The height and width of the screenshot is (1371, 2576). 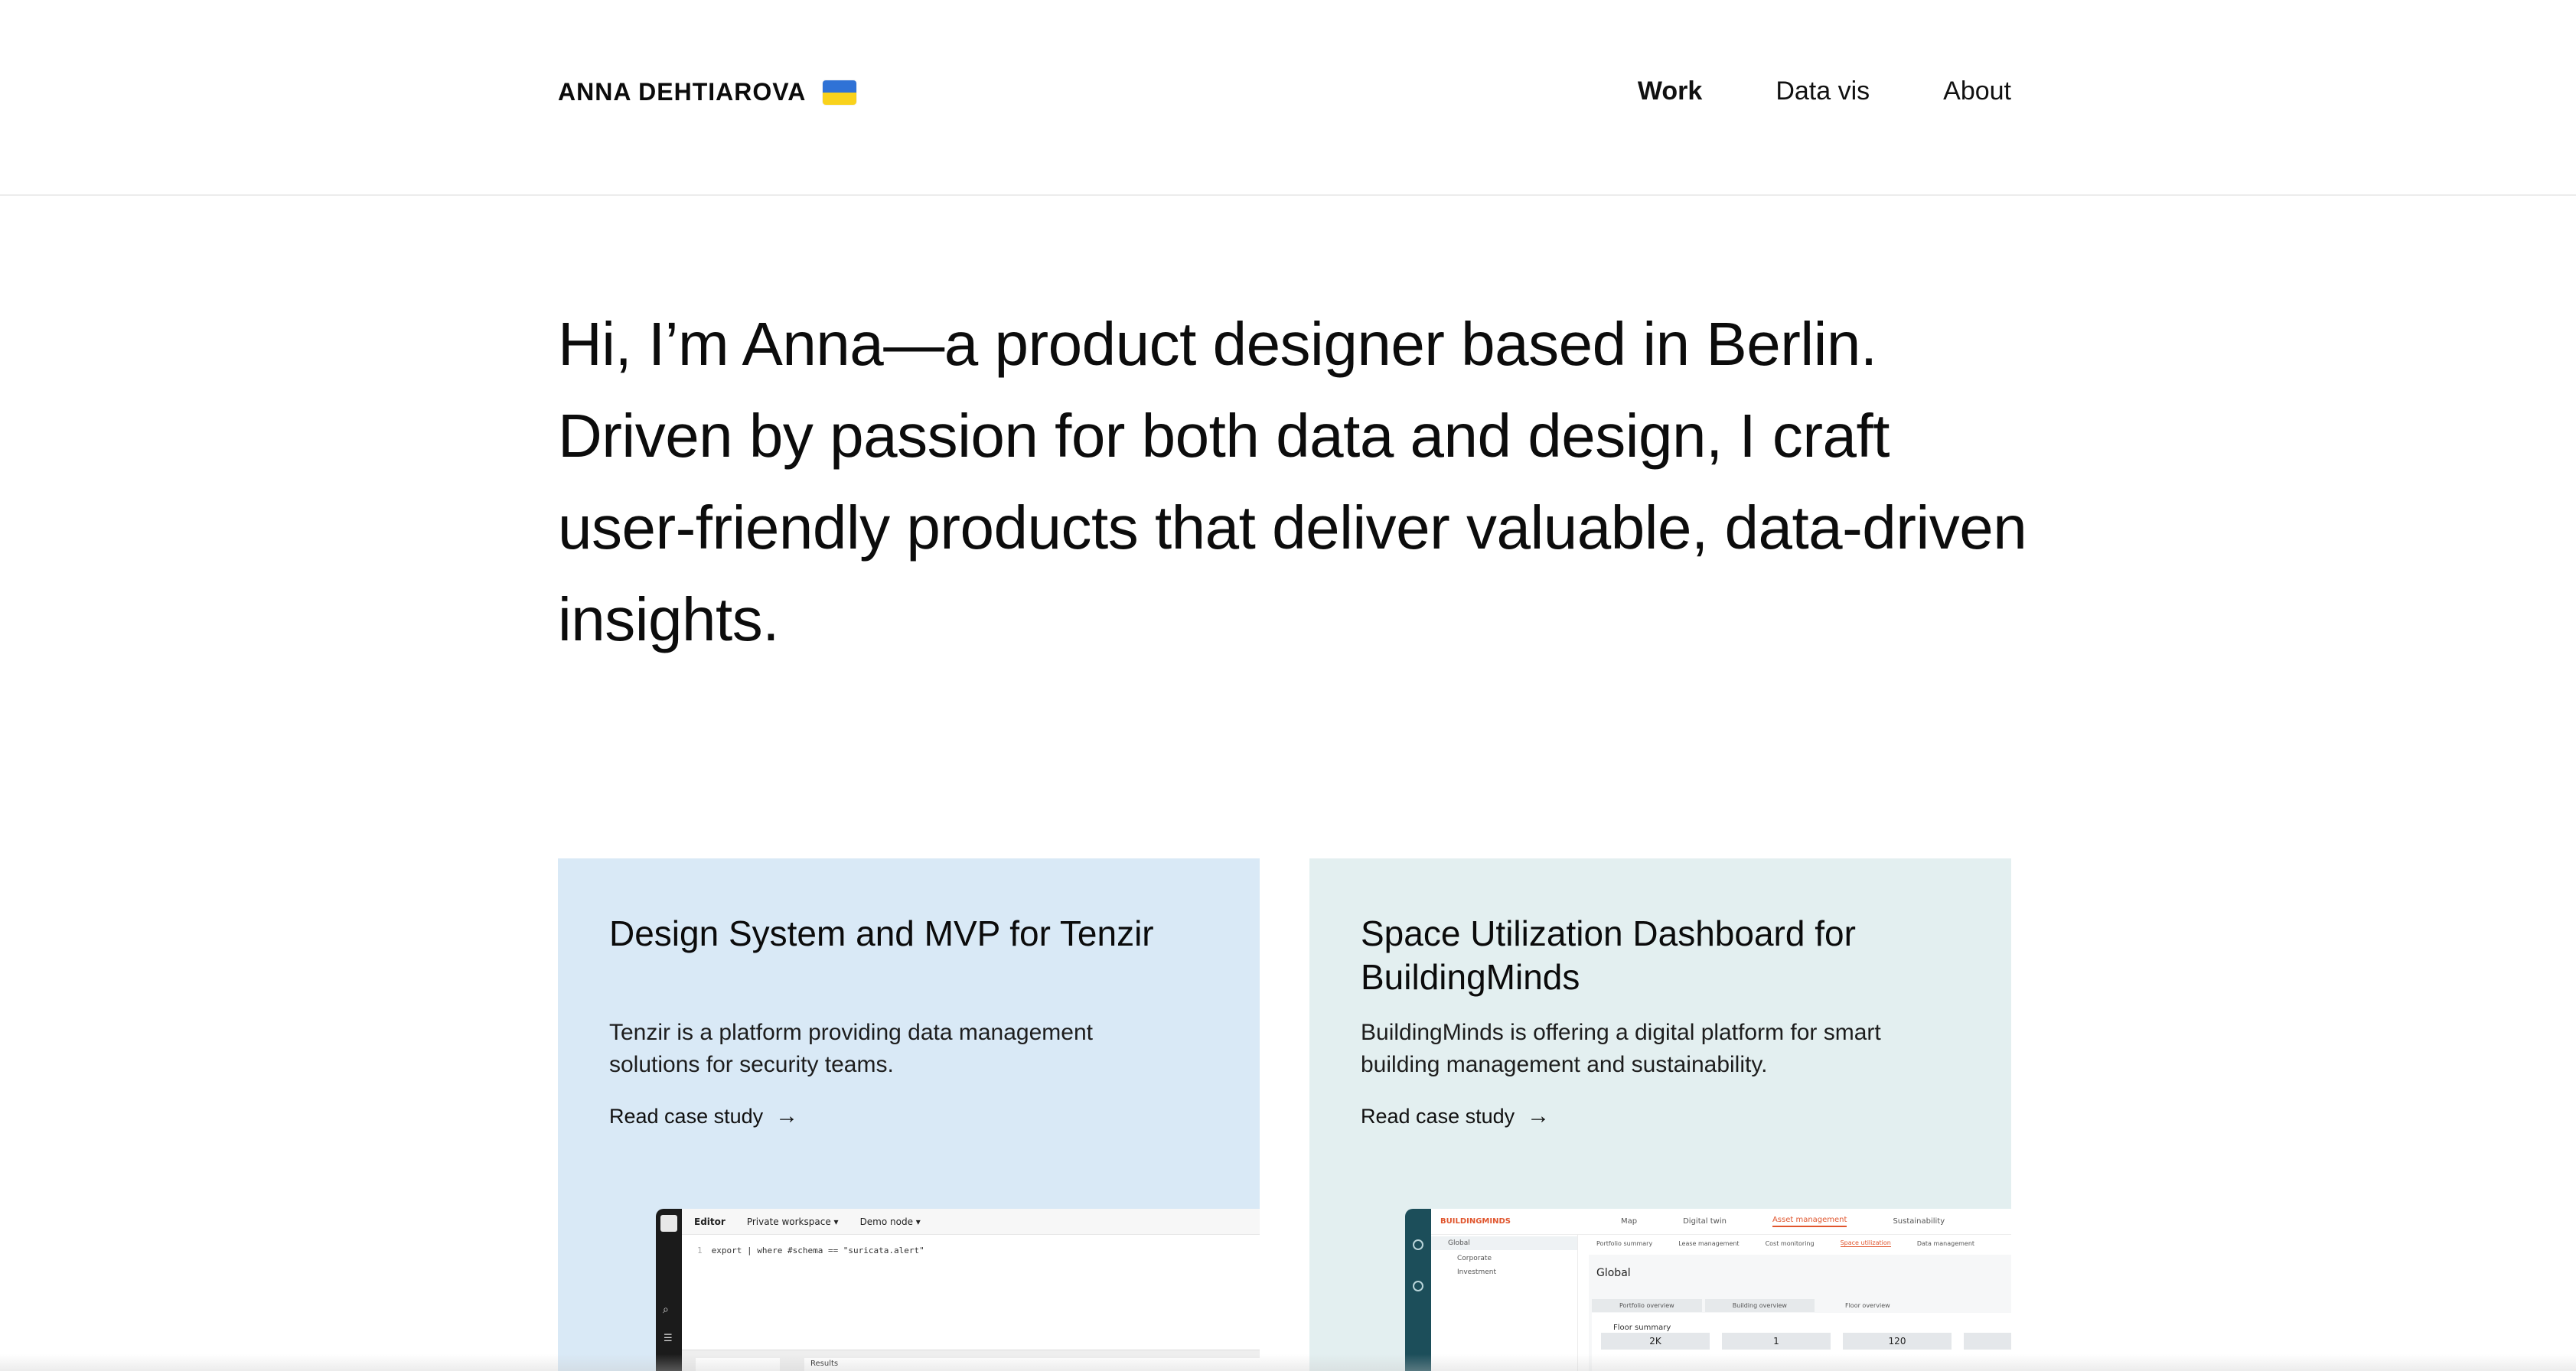 What do you see at coordinates (881, 933) in the screenshot?
I see `card-title: Design System and MVP for Tenzir` at bounding box center [881, 933].